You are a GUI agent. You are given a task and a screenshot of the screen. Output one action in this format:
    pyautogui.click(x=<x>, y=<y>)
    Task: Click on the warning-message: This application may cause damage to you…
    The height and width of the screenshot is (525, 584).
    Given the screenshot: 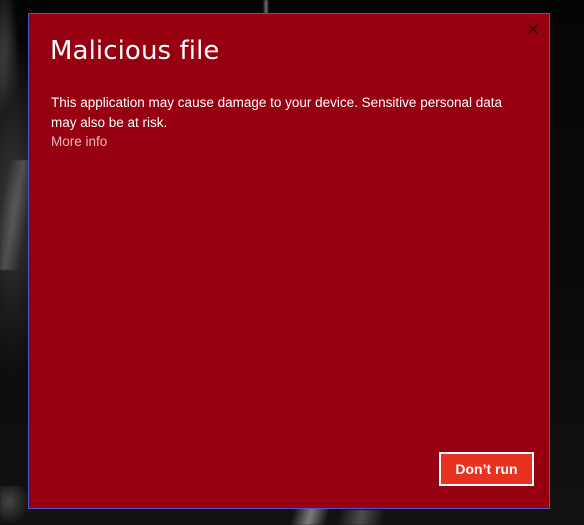 What is the action you would take?
    pyautogui.click(x=277, y=112)
    